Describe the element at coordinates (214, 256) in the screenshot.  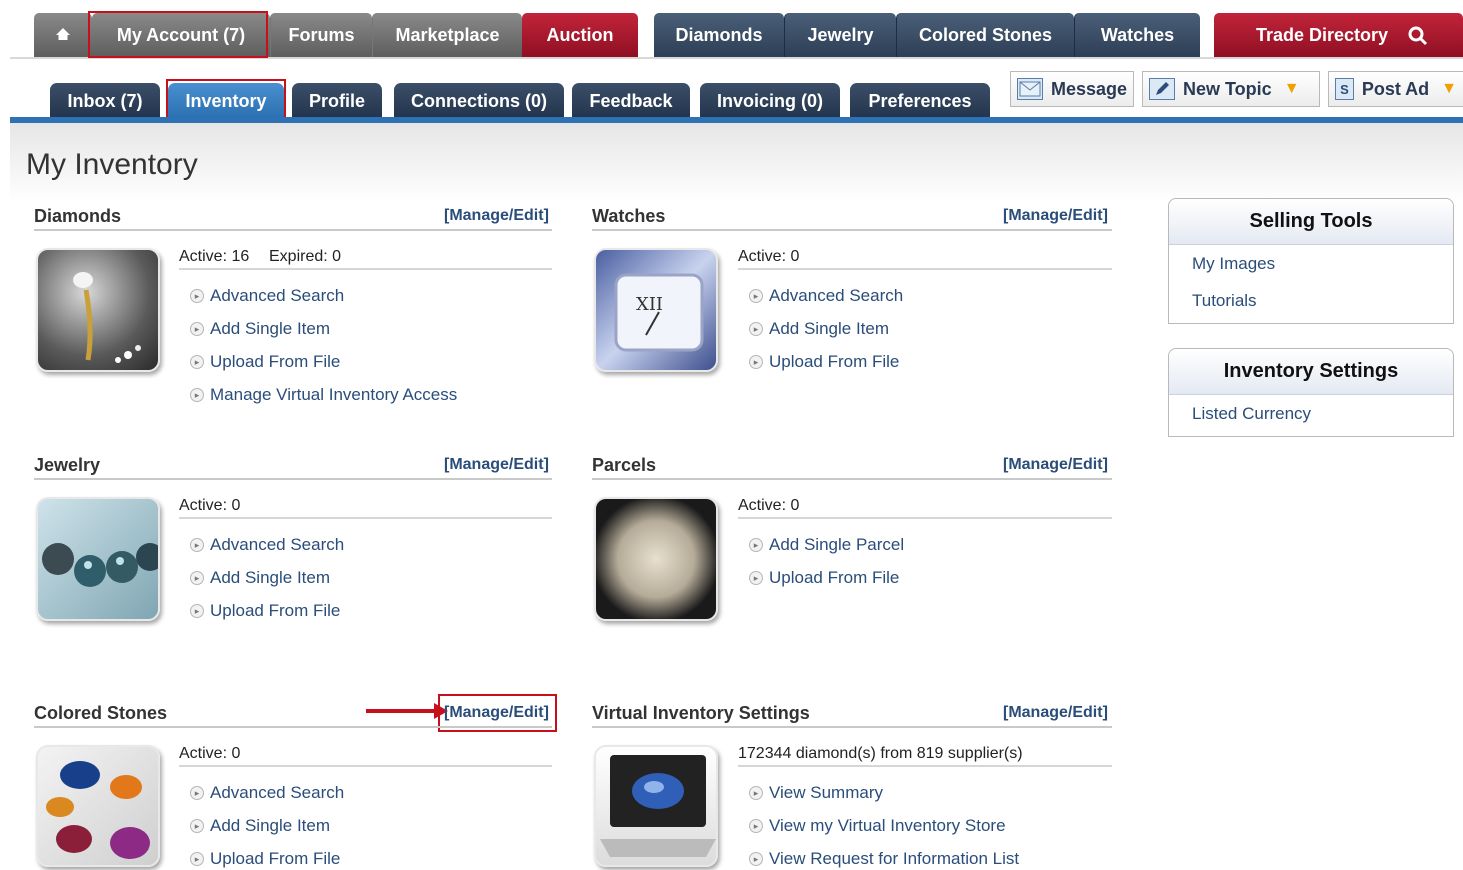
I see `diamonds-active: Active: 16` at that location.